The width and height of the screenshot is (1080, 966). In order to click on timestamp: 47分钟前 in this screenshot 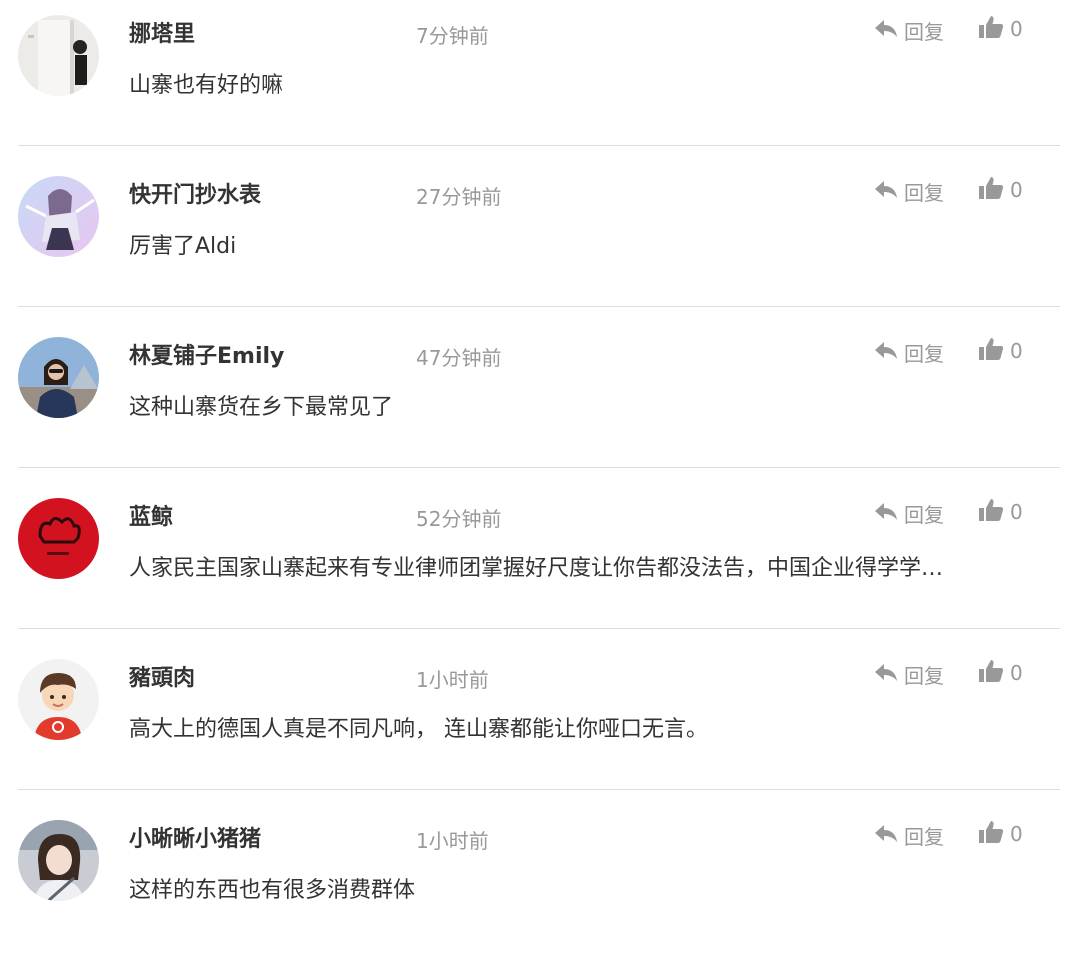, I will do `click(459, 358)`.